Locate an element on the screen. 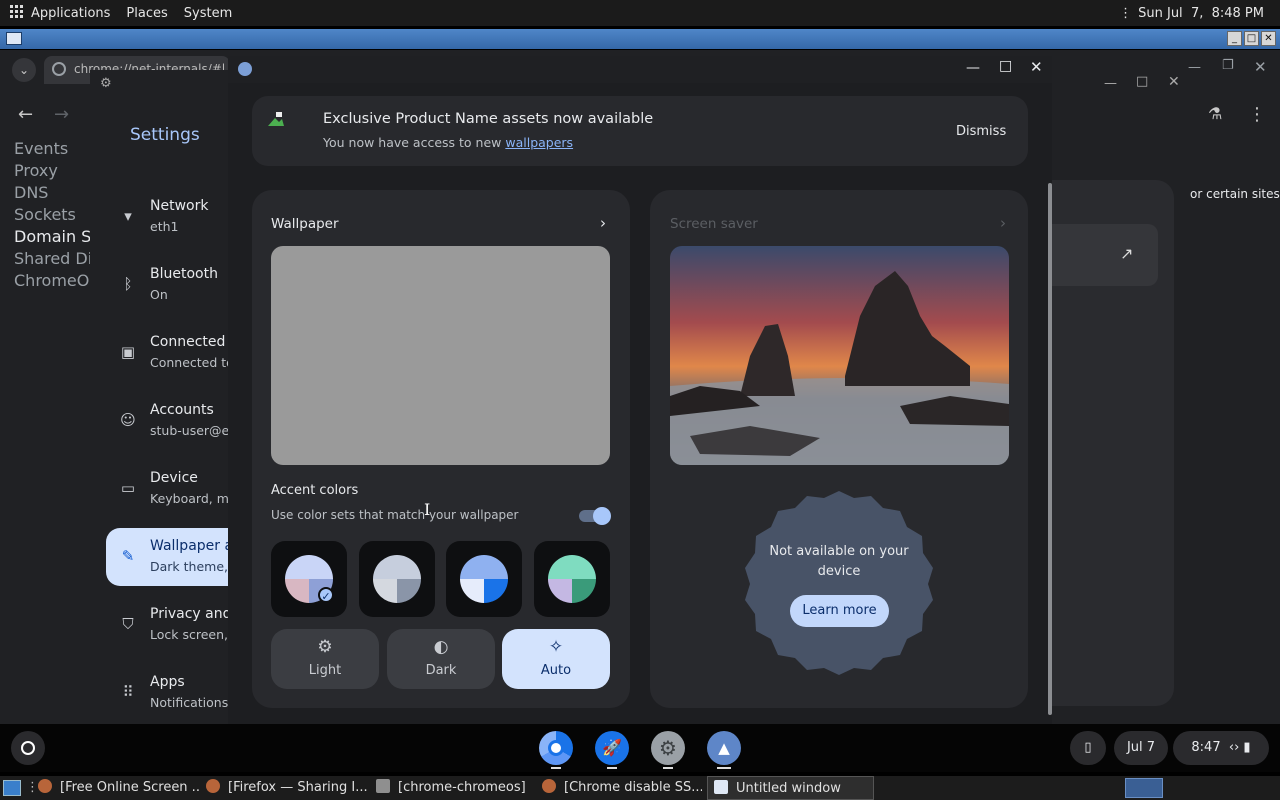 The image size is (1280, 800). settings-maximize-icon: □ is located at coordinates (1142, 81).